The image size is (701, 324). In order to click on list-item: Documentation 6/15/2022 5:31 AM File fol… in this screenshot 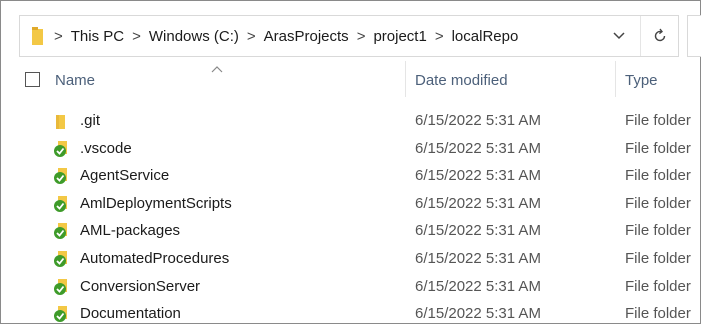, I will do `click(351, 312)`.